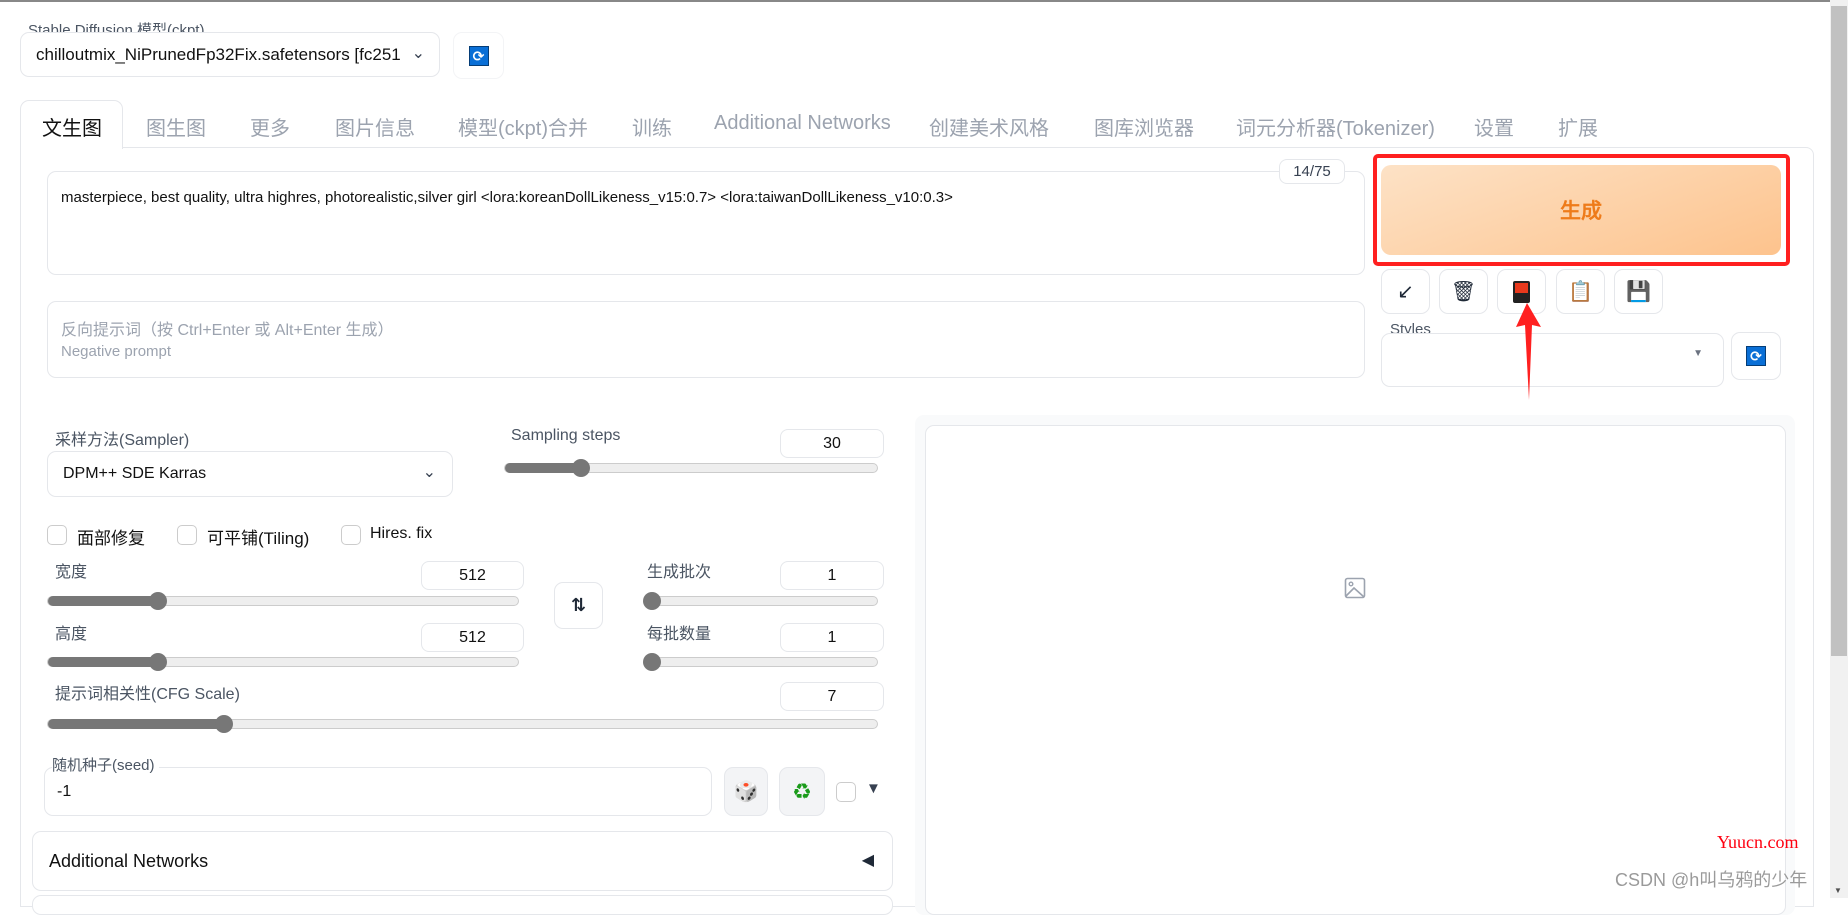 This screenshot has width=1848, height=915. Describe the element at coordinates (462, 724) in the screenshot. I see `cfg-slider` at that location.